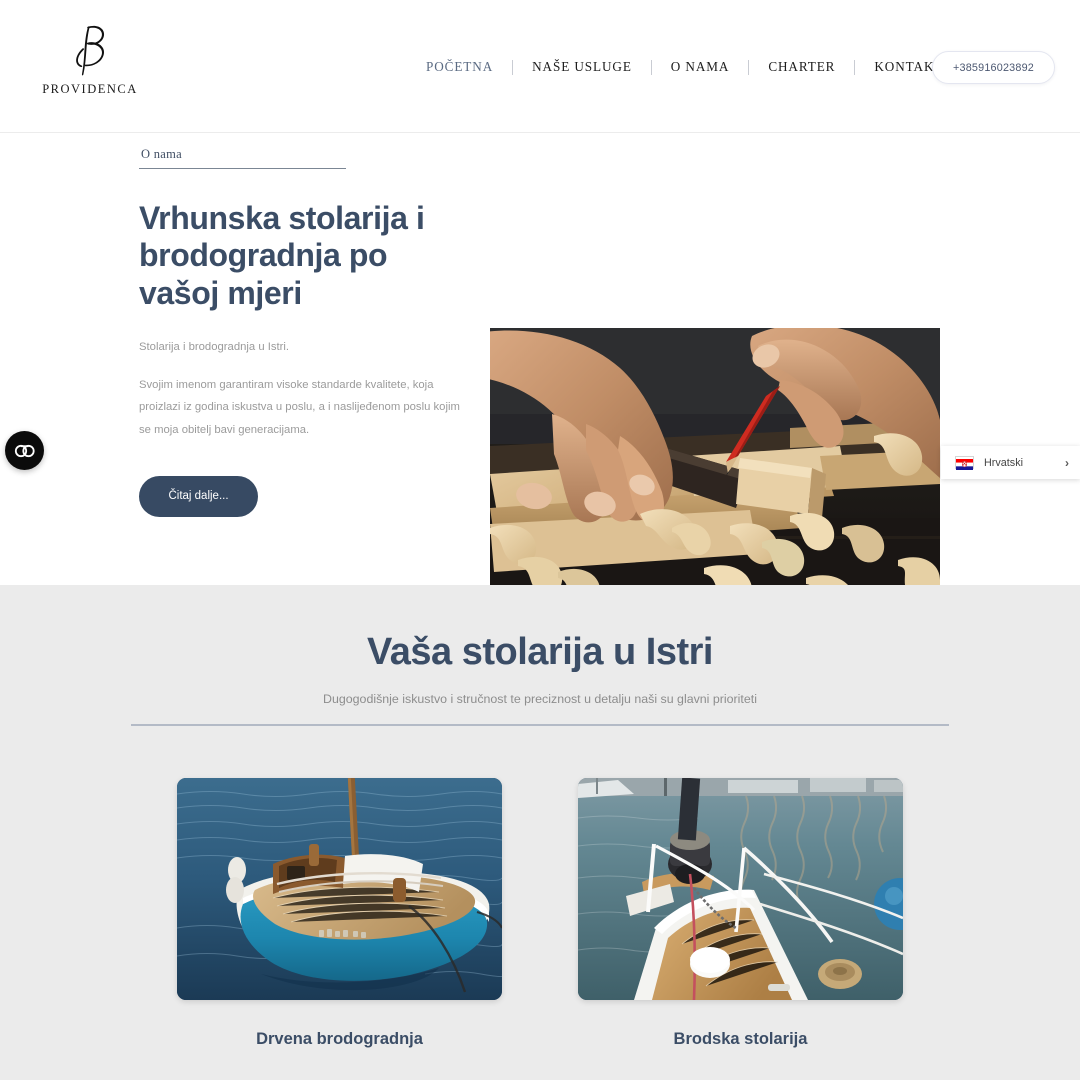 Image resolution: width=1080 pixels, height=1080 pixels. I want to click on nav-item-pocetna: POČETNA, so click(459, 67).